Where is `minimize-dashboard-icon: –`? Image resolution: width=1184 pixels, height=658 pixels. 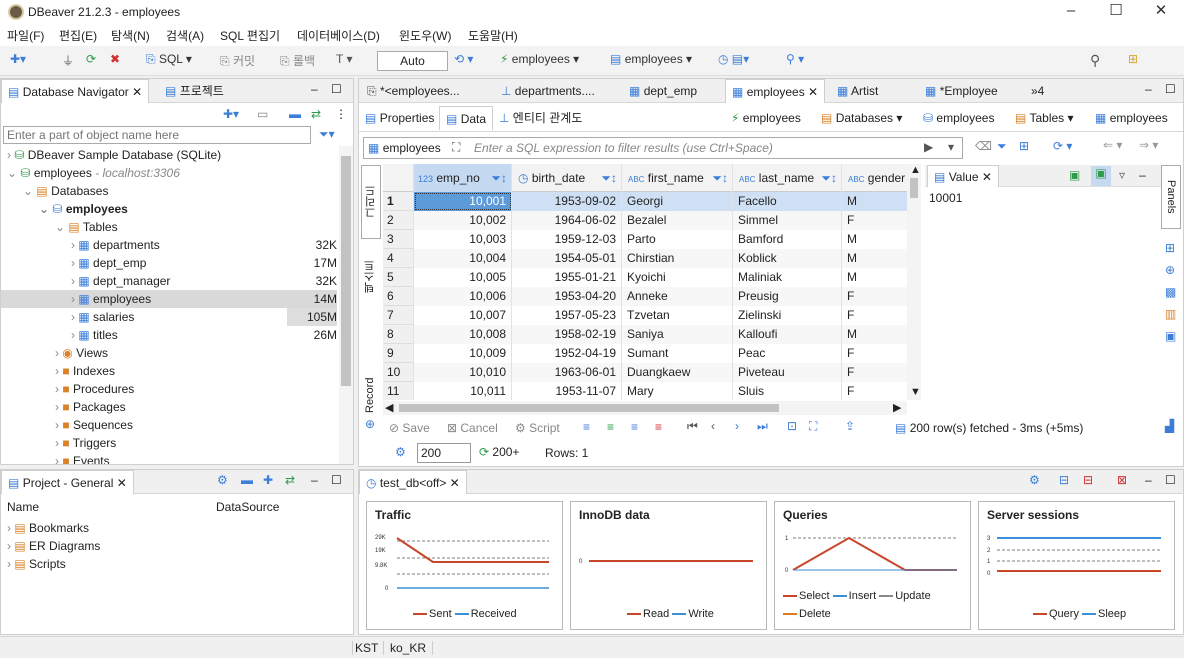
minimize-dashboard-icon: – is located at coordinates (1148, 480).